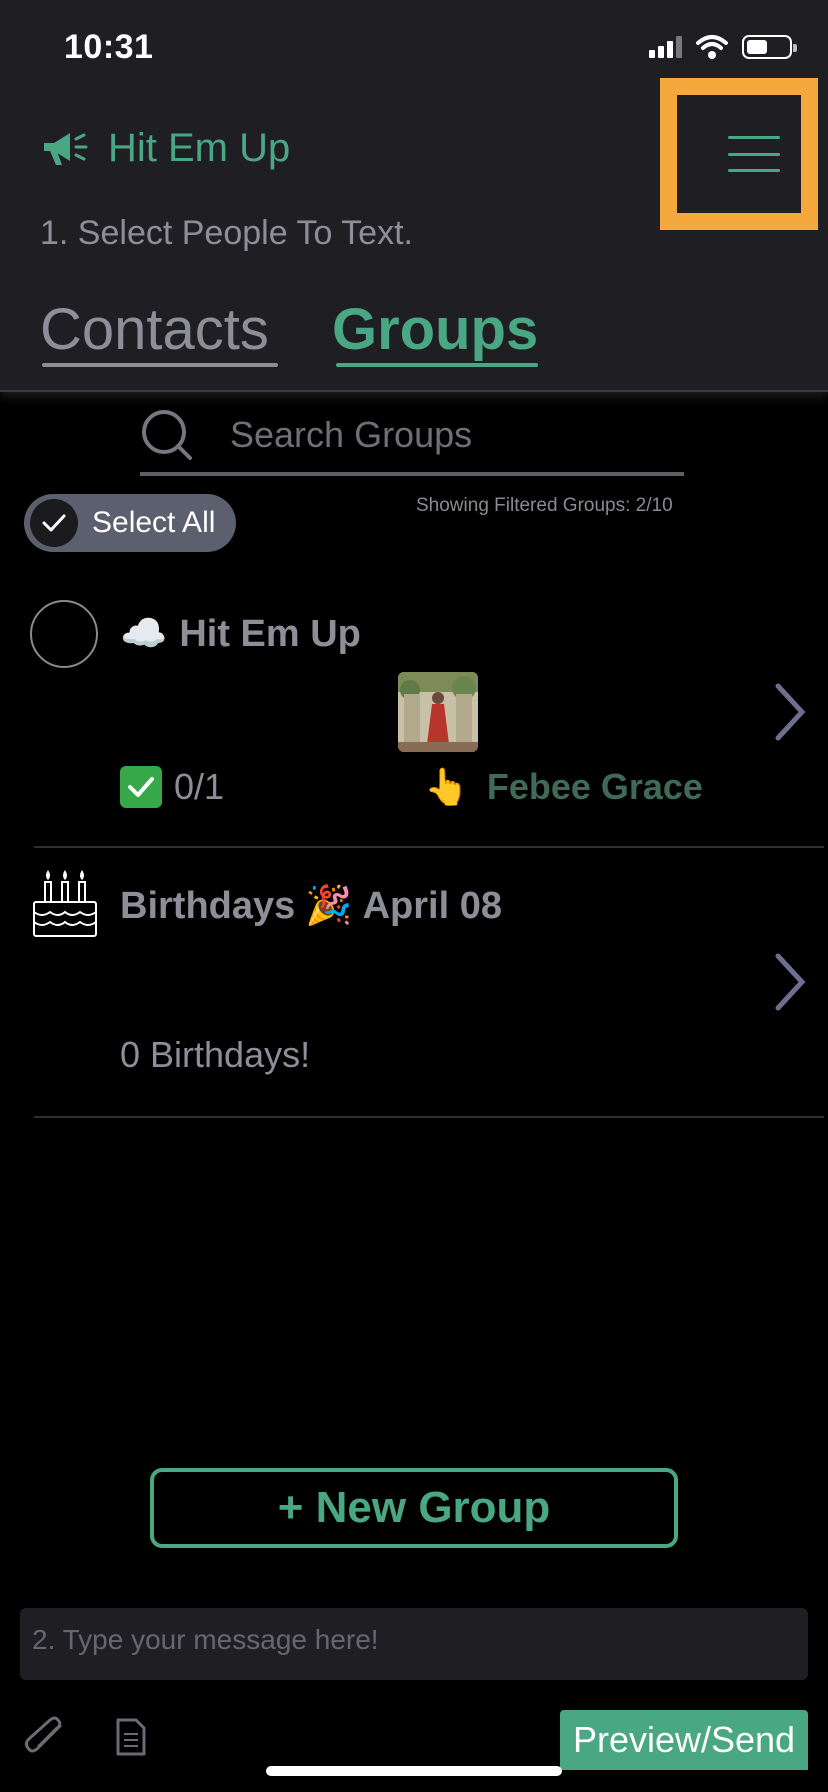 The height and width of the screenshot is (1792, 828). What do you see at coordinates (144, 634) in the screenshot?
I see `cloud-icon: ☁️` at bounding box center [144, 634].